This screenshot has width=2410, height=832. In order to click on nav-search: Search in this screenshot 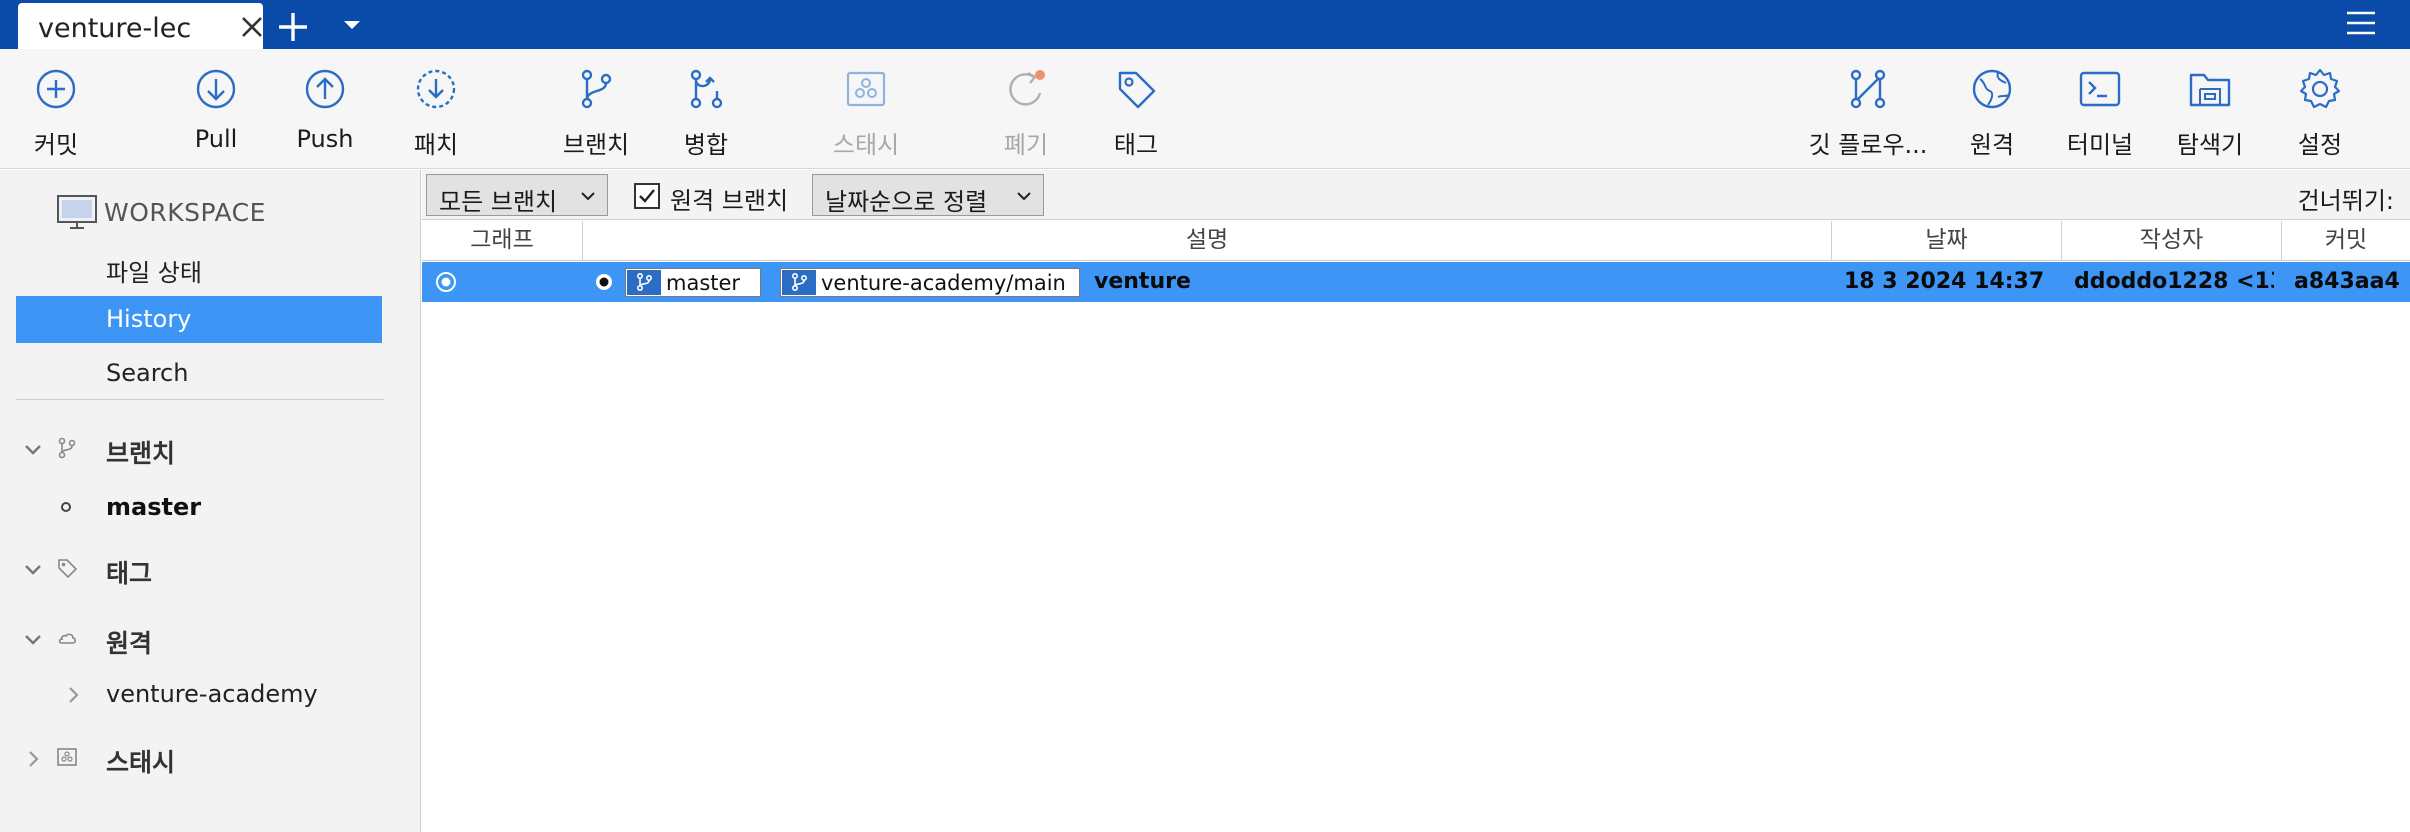, I will do `click(147, 373)`.